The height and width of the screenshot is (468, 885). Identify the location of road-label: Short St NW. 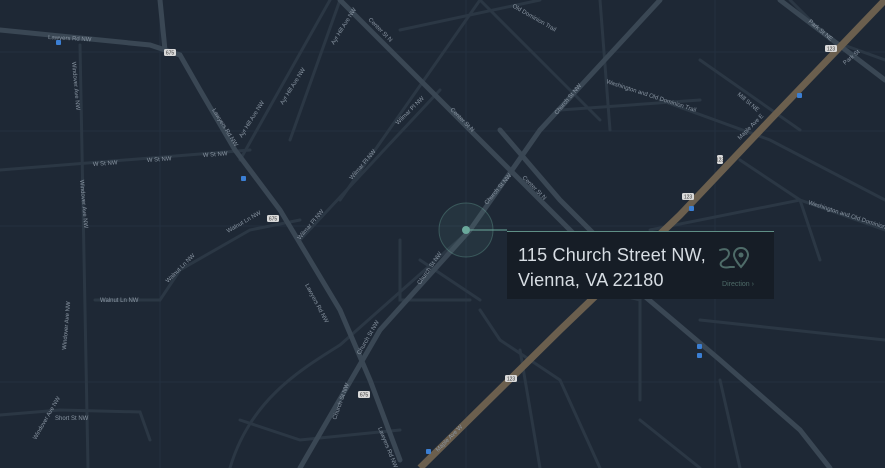
(72, 419).